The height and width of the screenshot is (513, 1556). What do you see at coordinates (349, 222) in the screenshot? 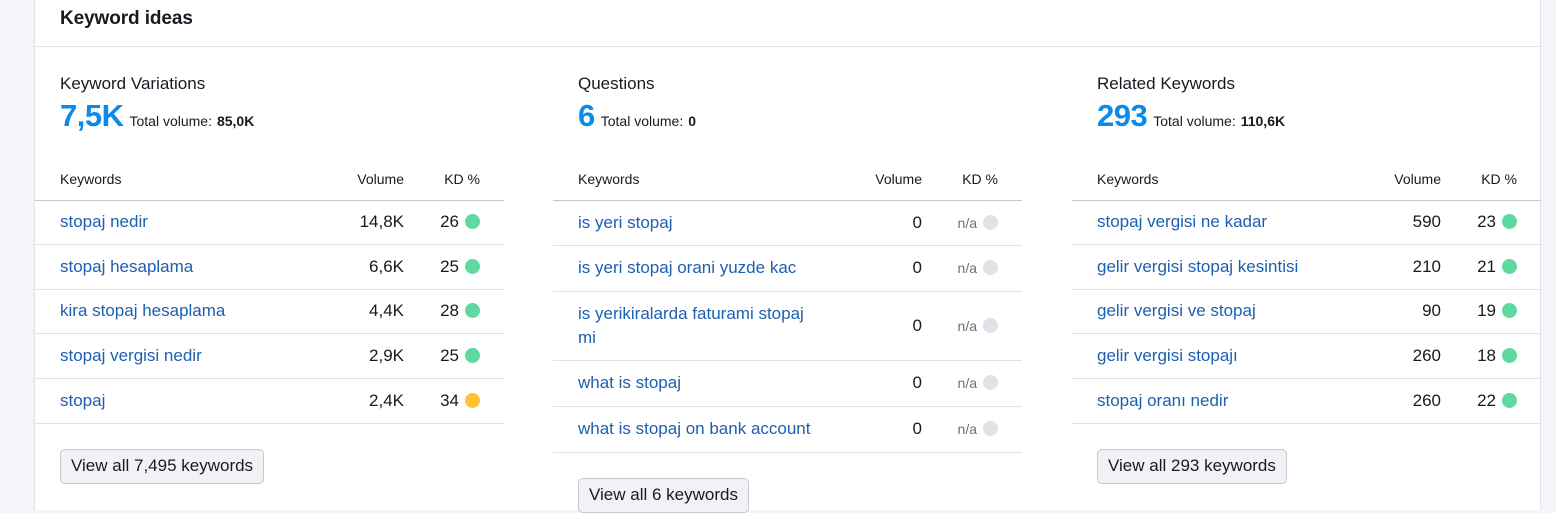
I see `volume-cell: 14,8K` at bounding box center [349, 222].